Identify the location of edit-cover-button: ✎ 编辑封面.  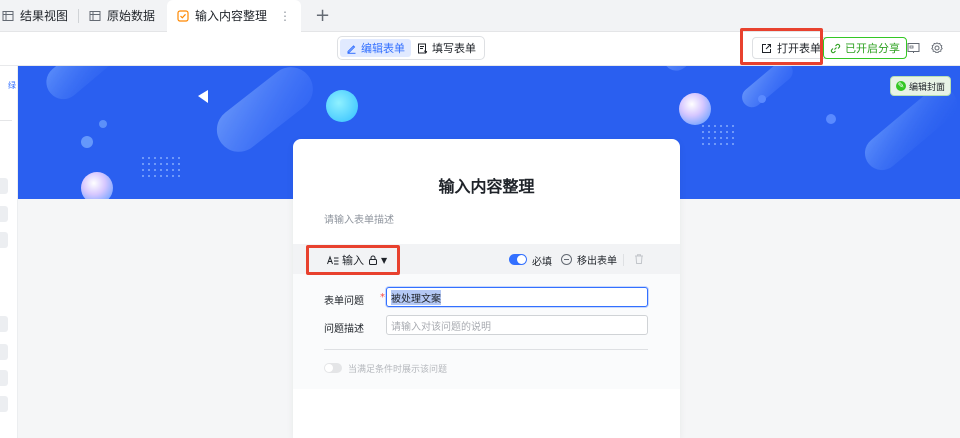
(921, 86).